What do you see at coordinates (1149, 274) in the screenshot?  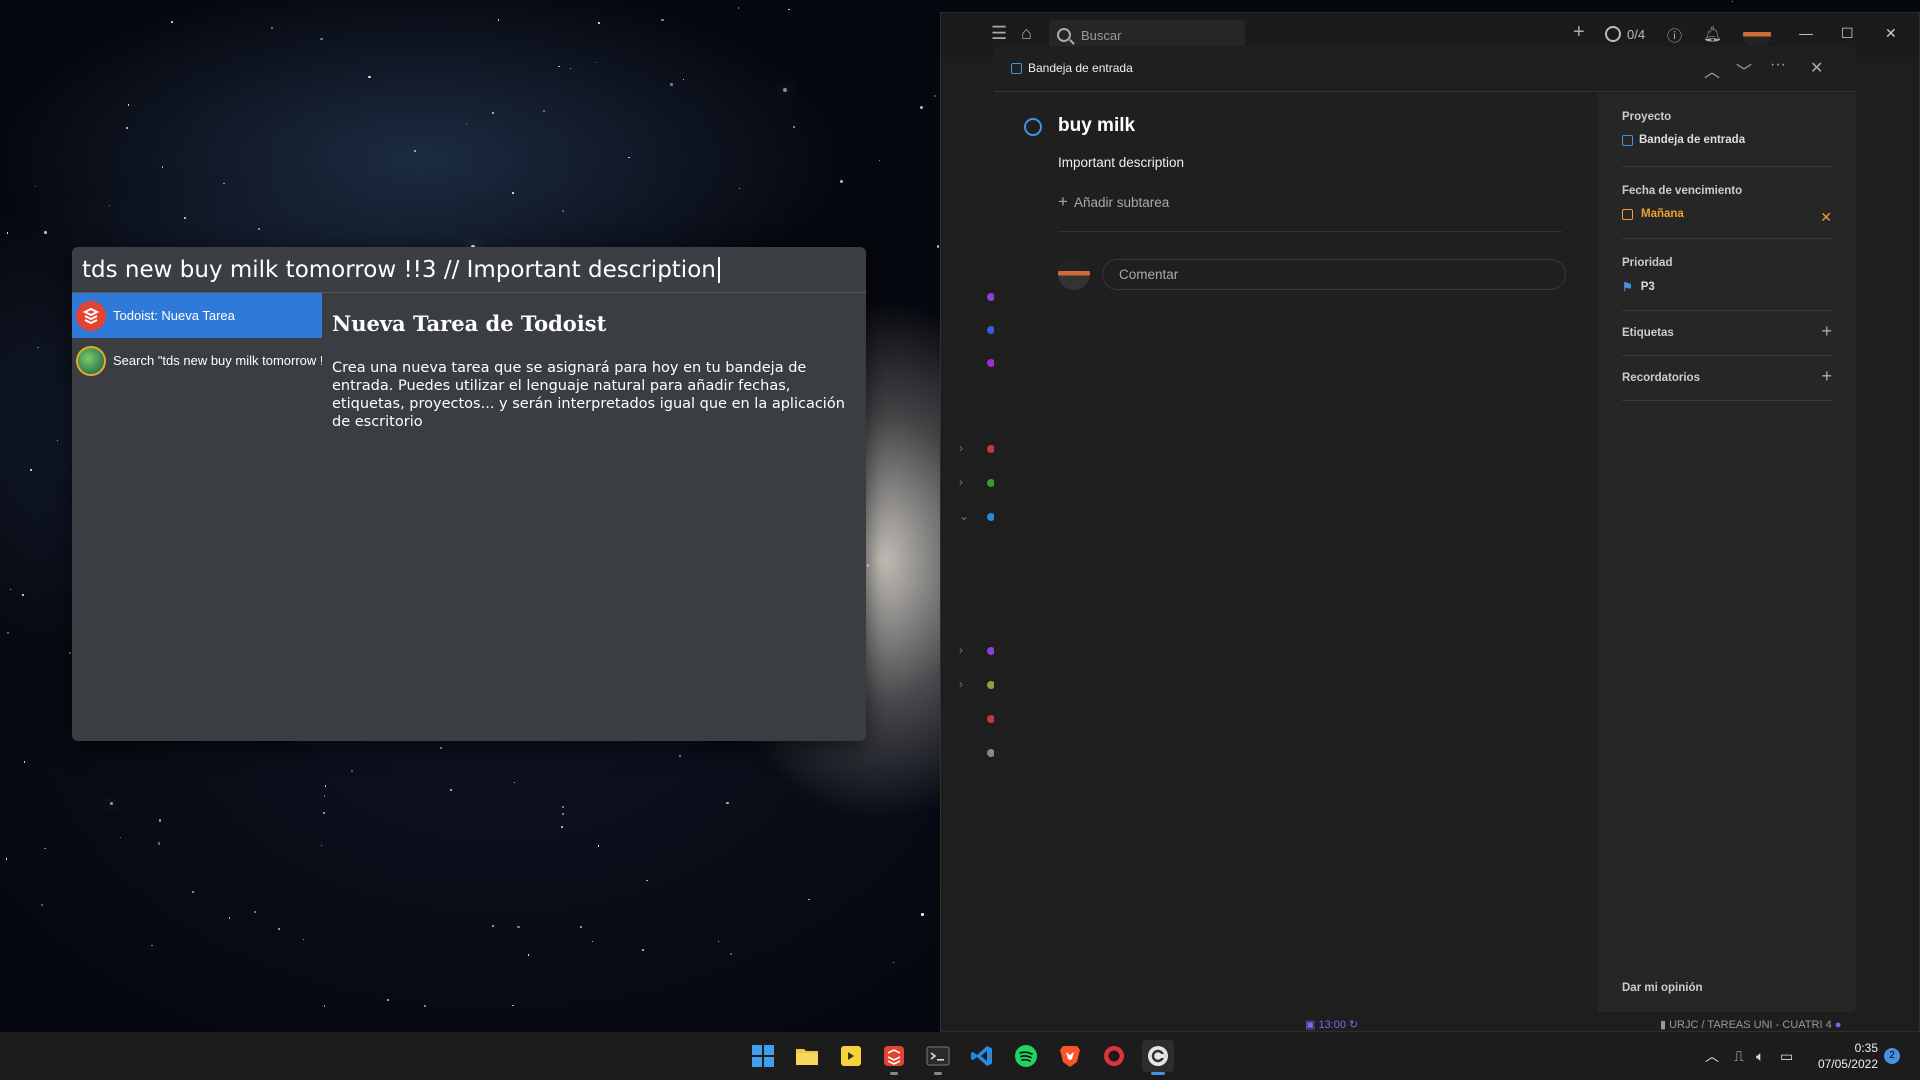 I see `comment-placeholder: Comentar` at bounding box center [1149, 274].